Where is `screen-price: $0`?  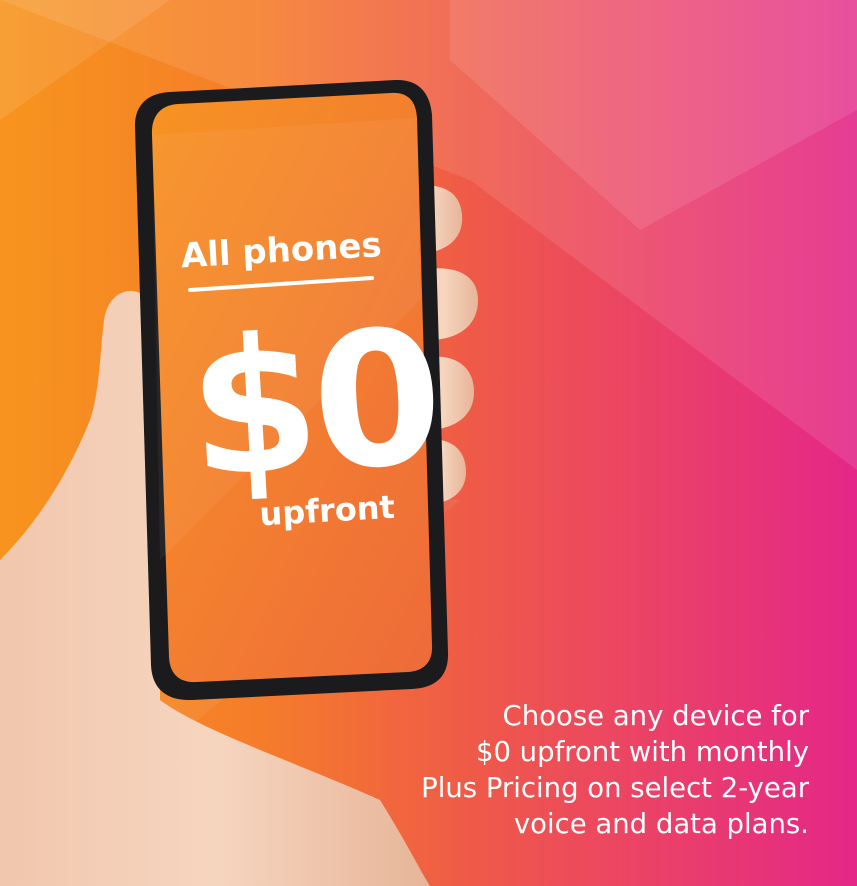 screen-price: $0 is located at coordinates (313, 403).